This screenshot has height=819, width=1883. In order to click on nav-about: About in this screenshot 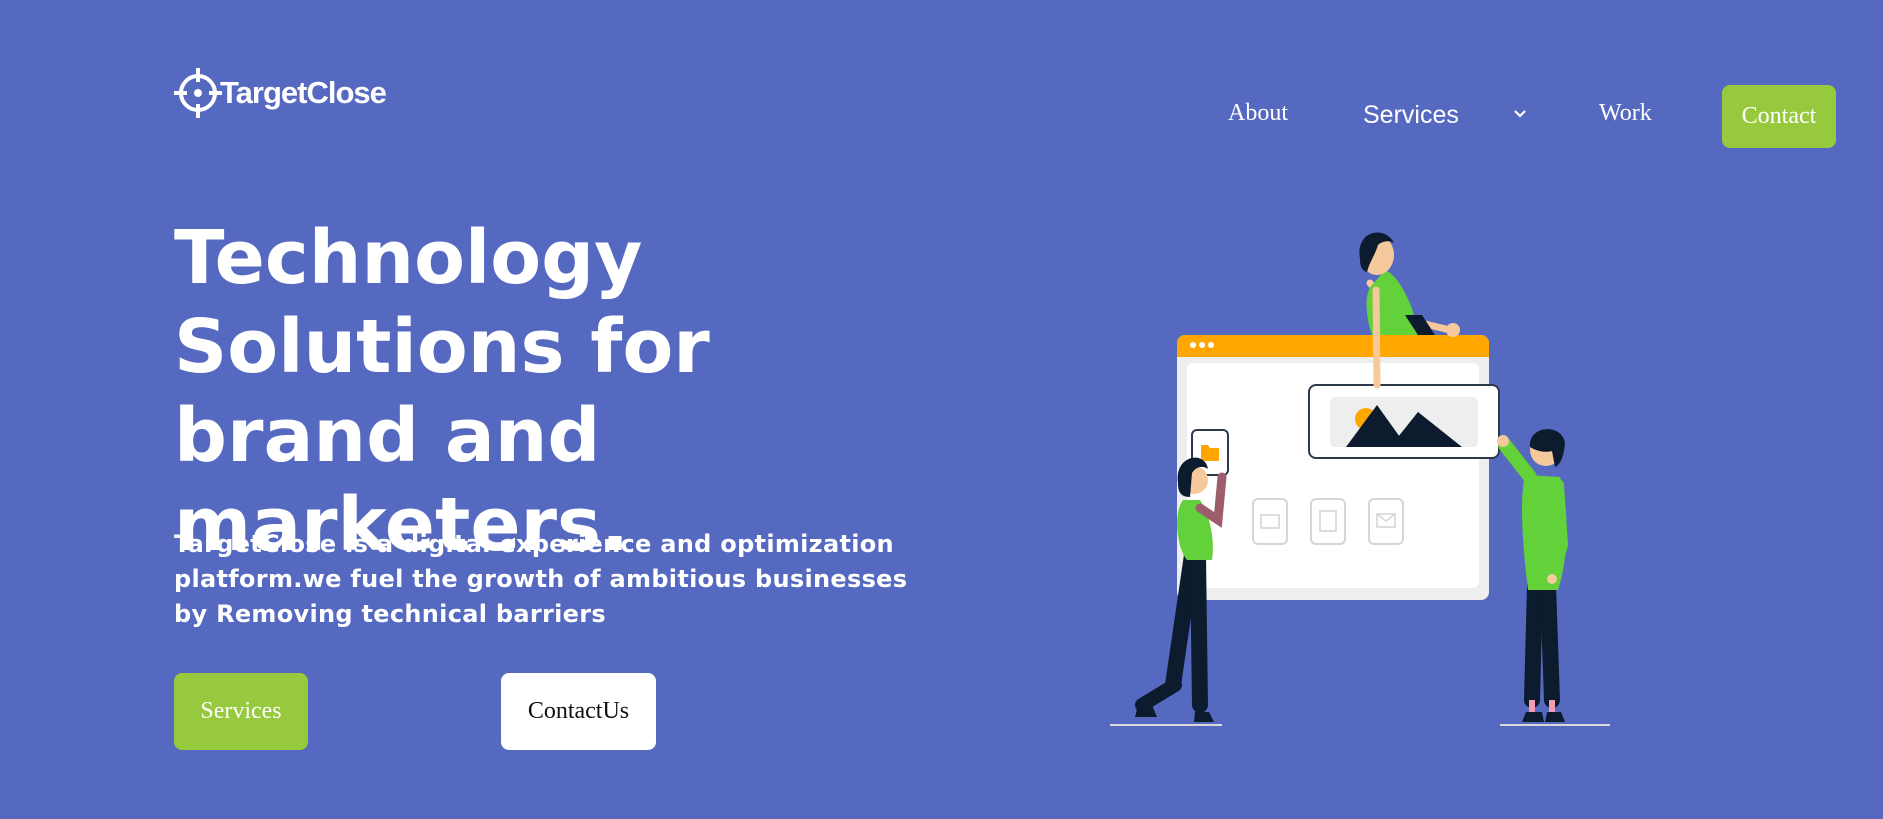, I will do `click(1258, 113)`.